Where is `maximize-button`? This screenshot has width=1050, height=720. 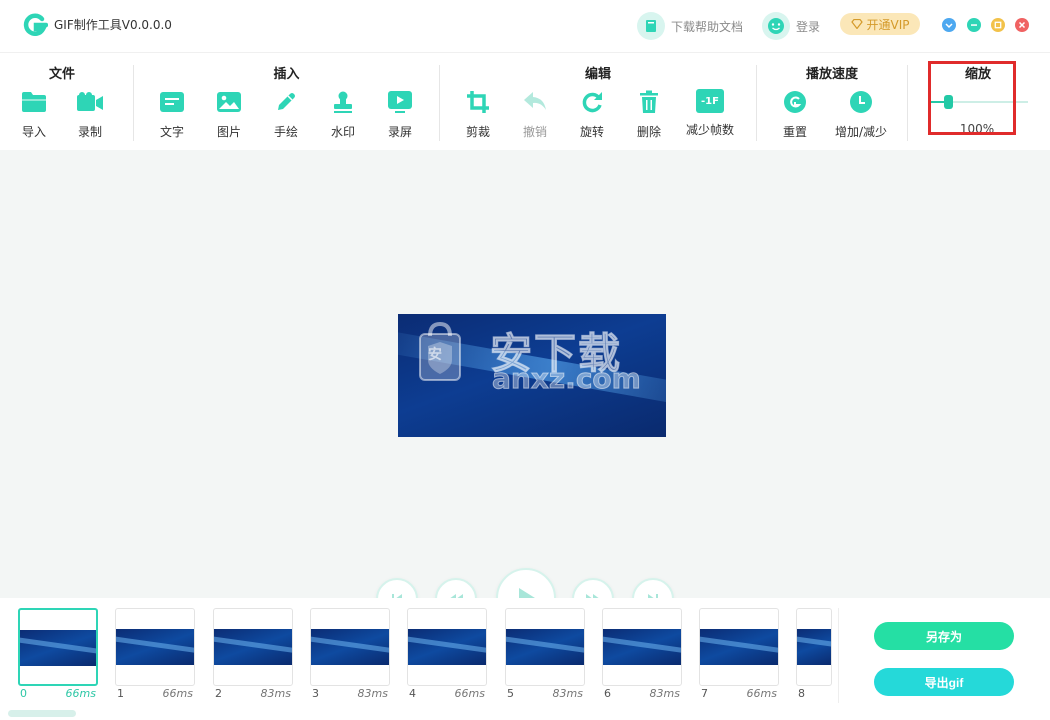
maximize-button is located at coordinates (998, 25).